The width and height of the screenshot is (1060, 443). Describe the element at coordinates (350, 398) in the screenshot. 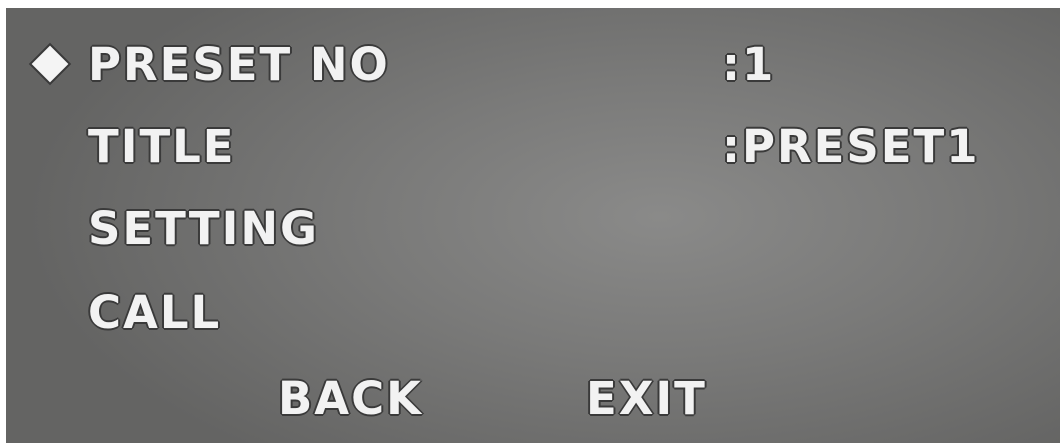

I see `back-button: BACK` at that location.